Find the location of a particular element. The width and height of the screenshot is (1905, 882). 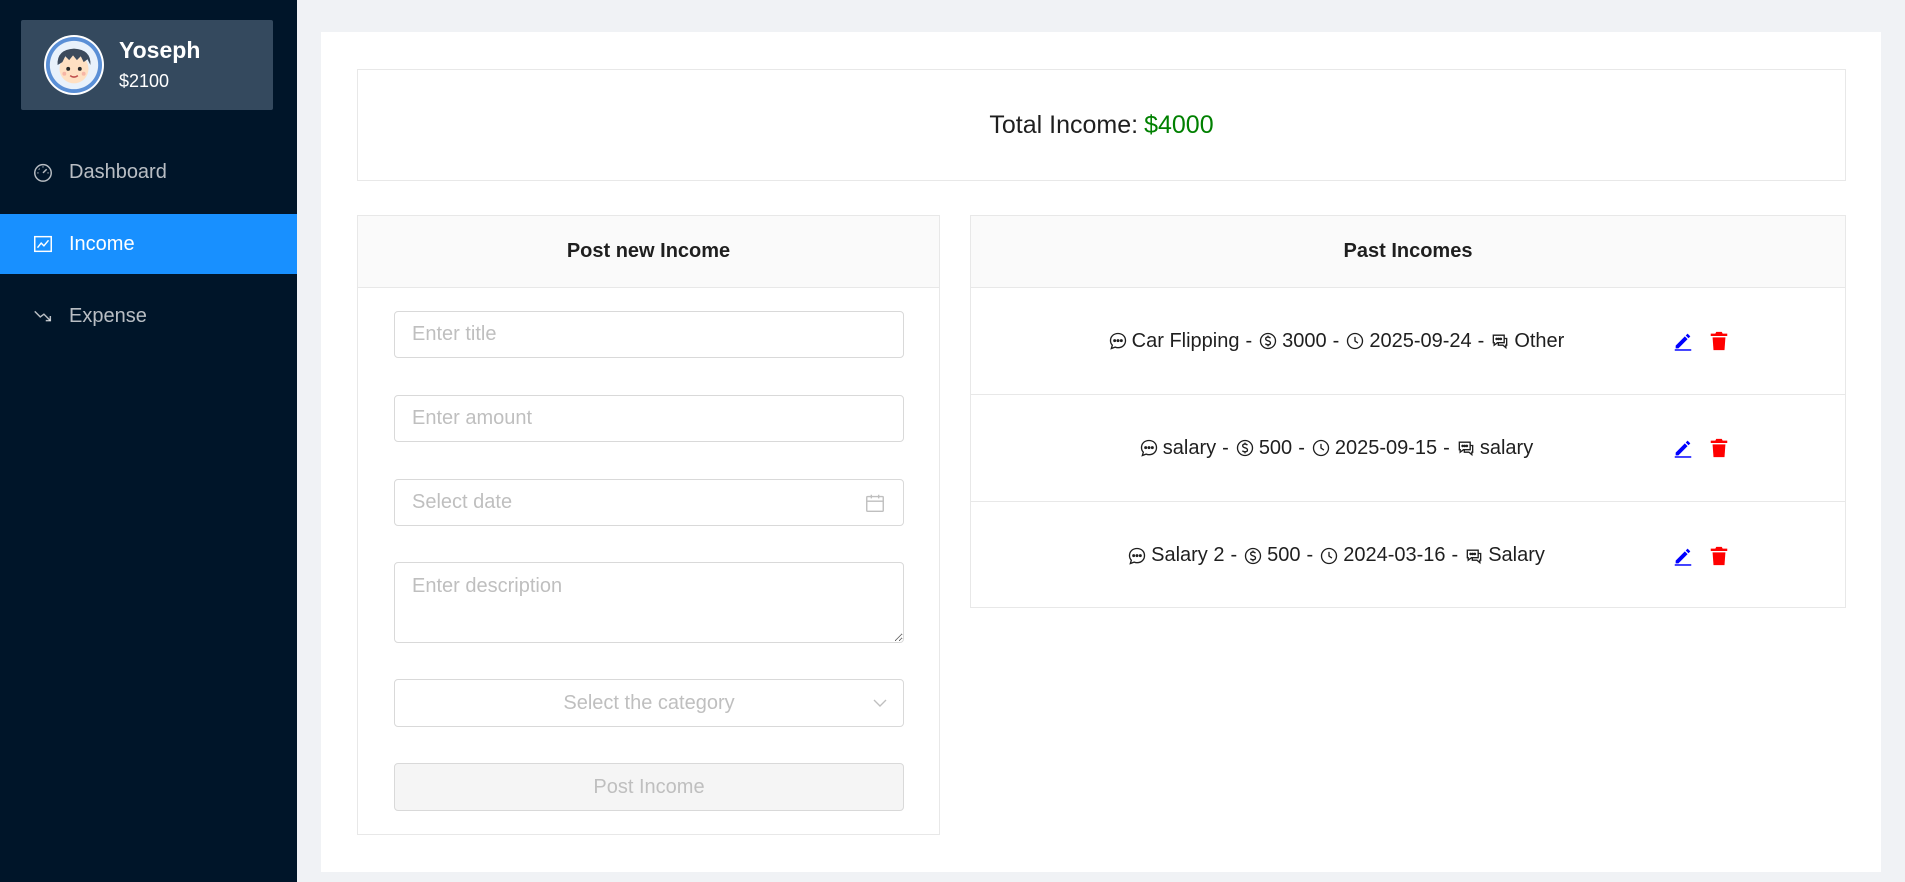

total-income-label: Total Income: is located at coordinates (1064, 124).